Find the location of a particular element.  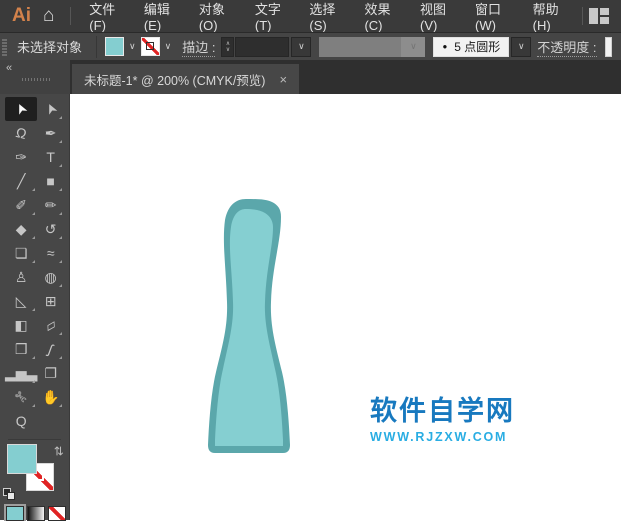

shape-builder-tool: ◍ is located at coordinates (50, 277).